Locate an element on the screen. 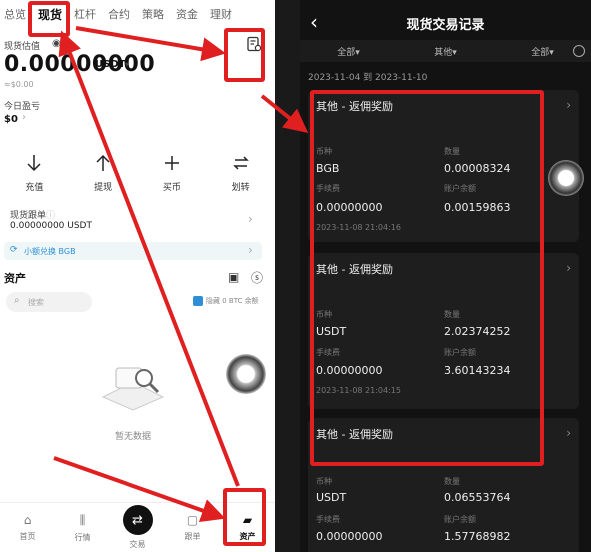  arrow-down-icon is located at coordinates (34, 163).